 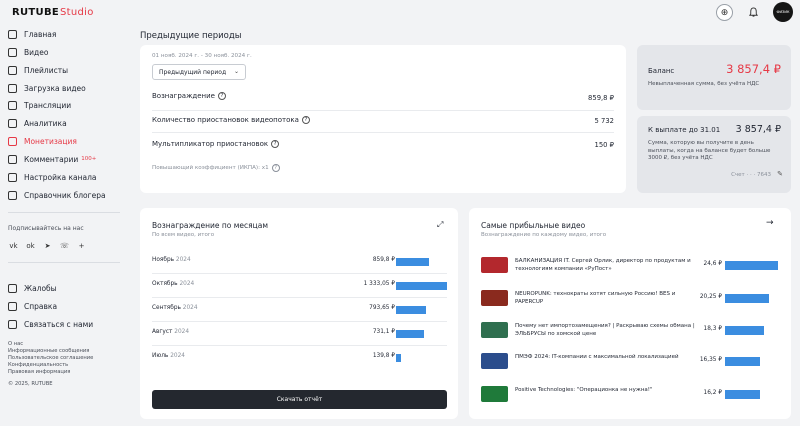 What do you see at coordinates (12, 52) in the screenshot?
I see `video-icon` at bounding box center [12, 52].